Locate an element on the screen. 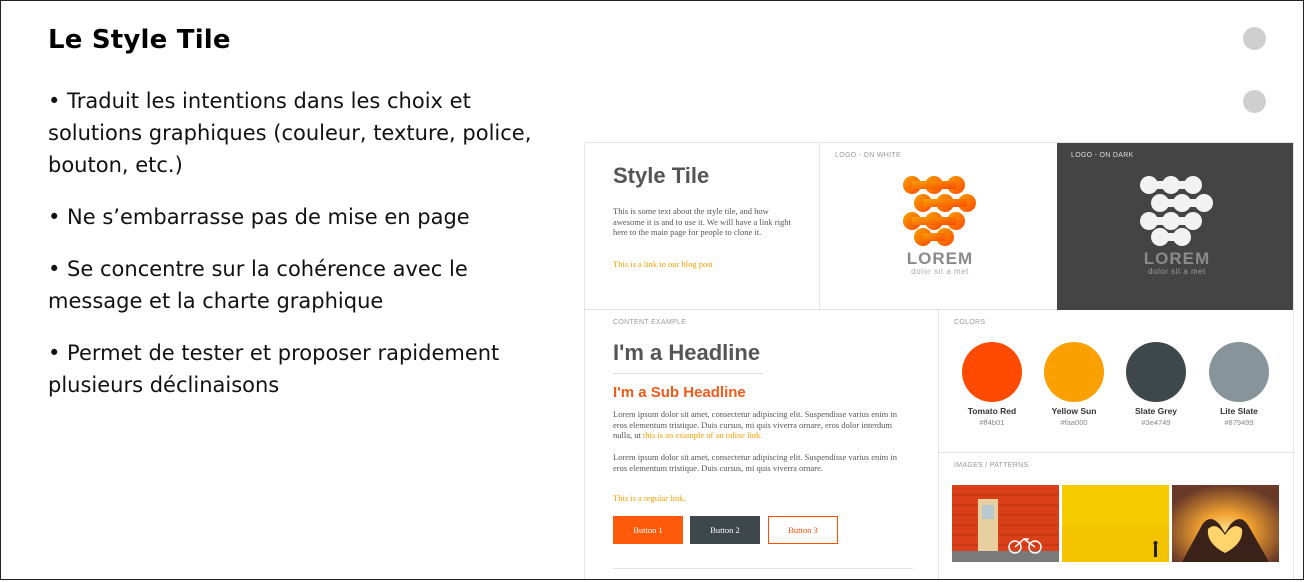 This screenshot has width=1306, height=582. tile-title: Style Tile is located at coordinates (661, 175).